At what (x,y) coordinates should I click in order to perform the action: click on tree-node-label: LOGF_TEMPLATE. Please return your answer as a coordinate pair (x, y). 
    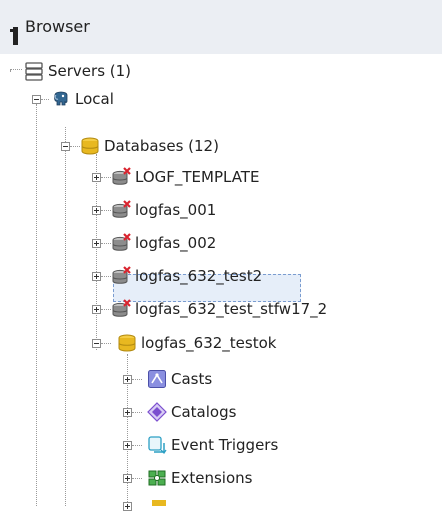
    Looking at the image, I should click on (197, 177).